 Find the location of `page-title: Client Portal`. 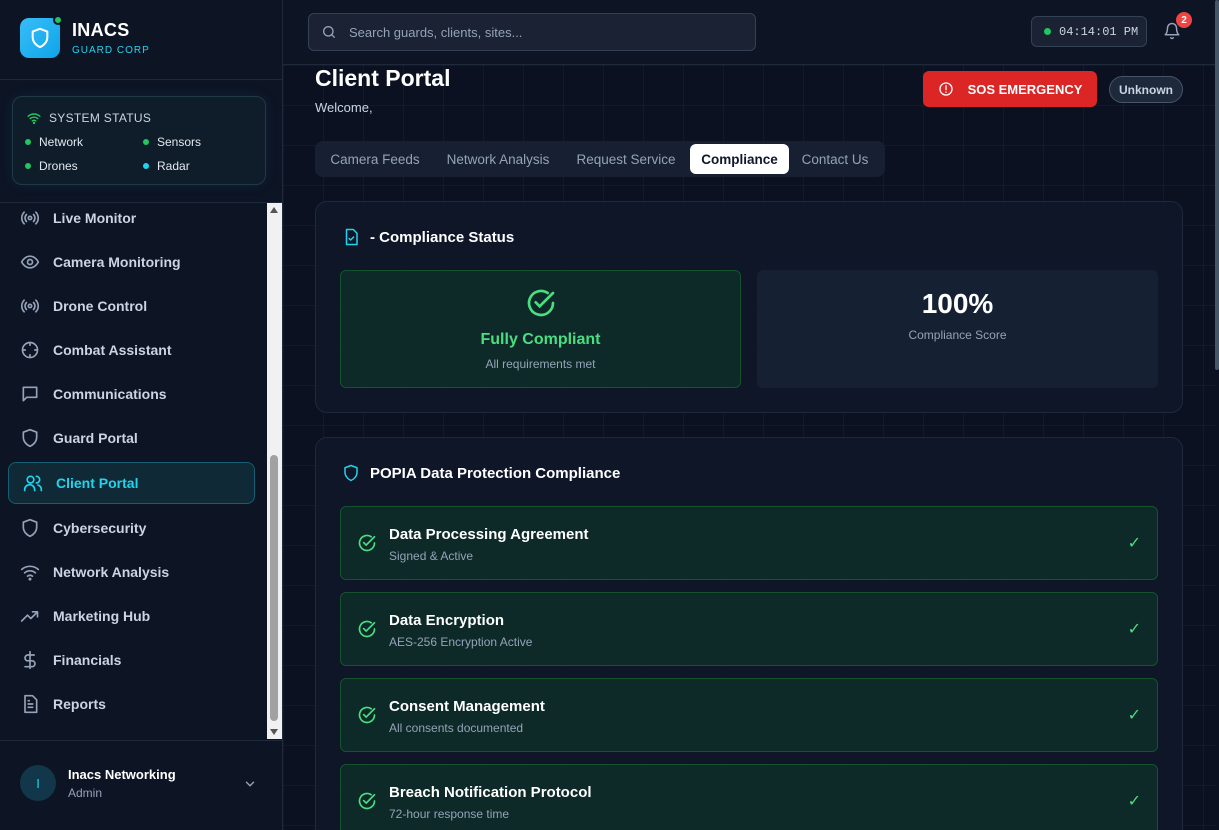

page-title: Client Portal is located at coordinates (383, 78).